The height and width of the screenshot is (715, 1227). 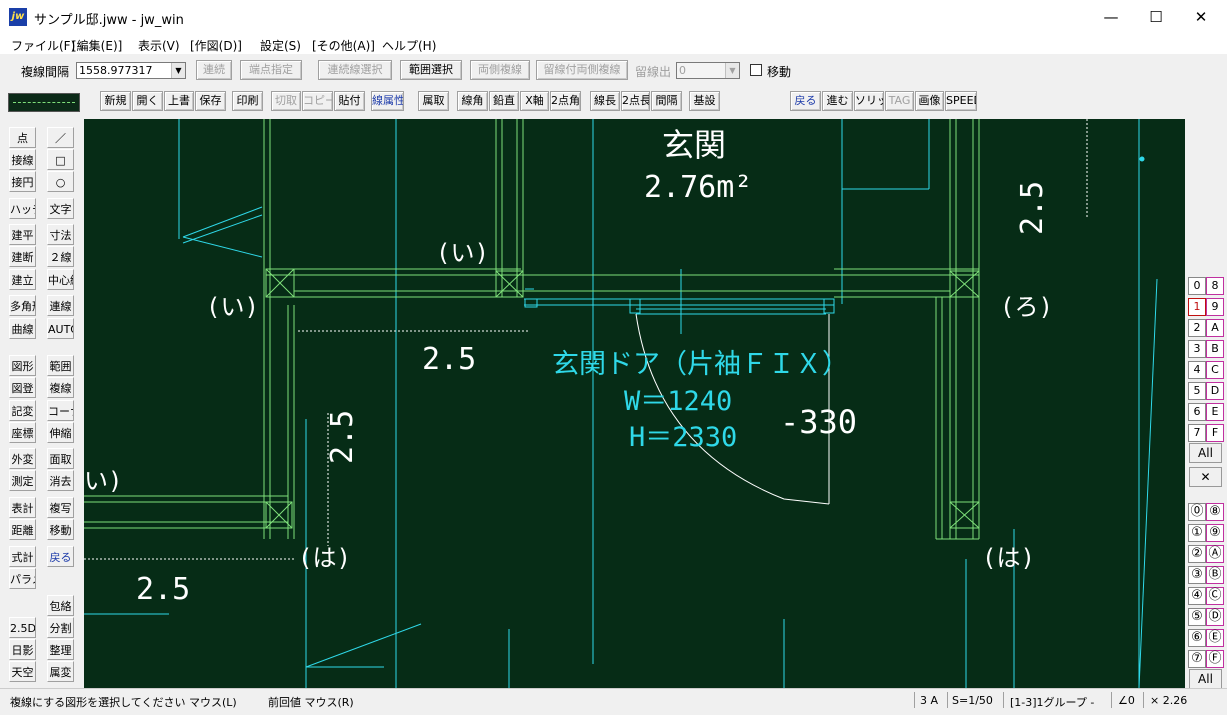 What do you see at coordinates (355, 70) in the screenshot?
I see `continuous-select-button: 連続線選択` at bounding box center [355, 70].